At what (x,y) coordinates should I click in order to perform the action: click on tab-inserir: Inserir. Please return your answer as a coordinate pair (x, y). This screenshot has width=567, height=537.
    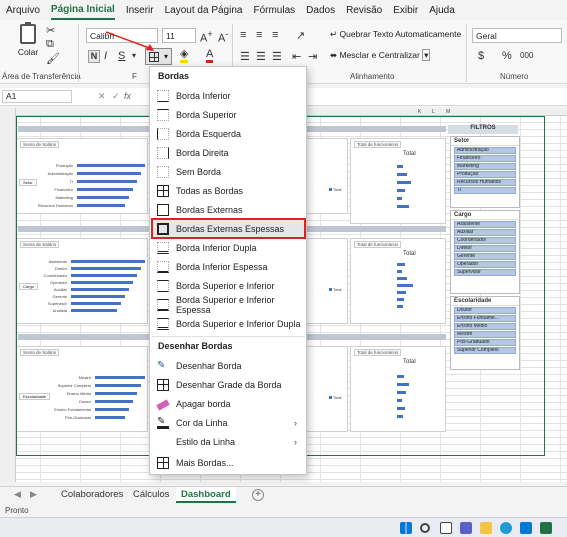
    Looking at the image, I should click on (140, 10).